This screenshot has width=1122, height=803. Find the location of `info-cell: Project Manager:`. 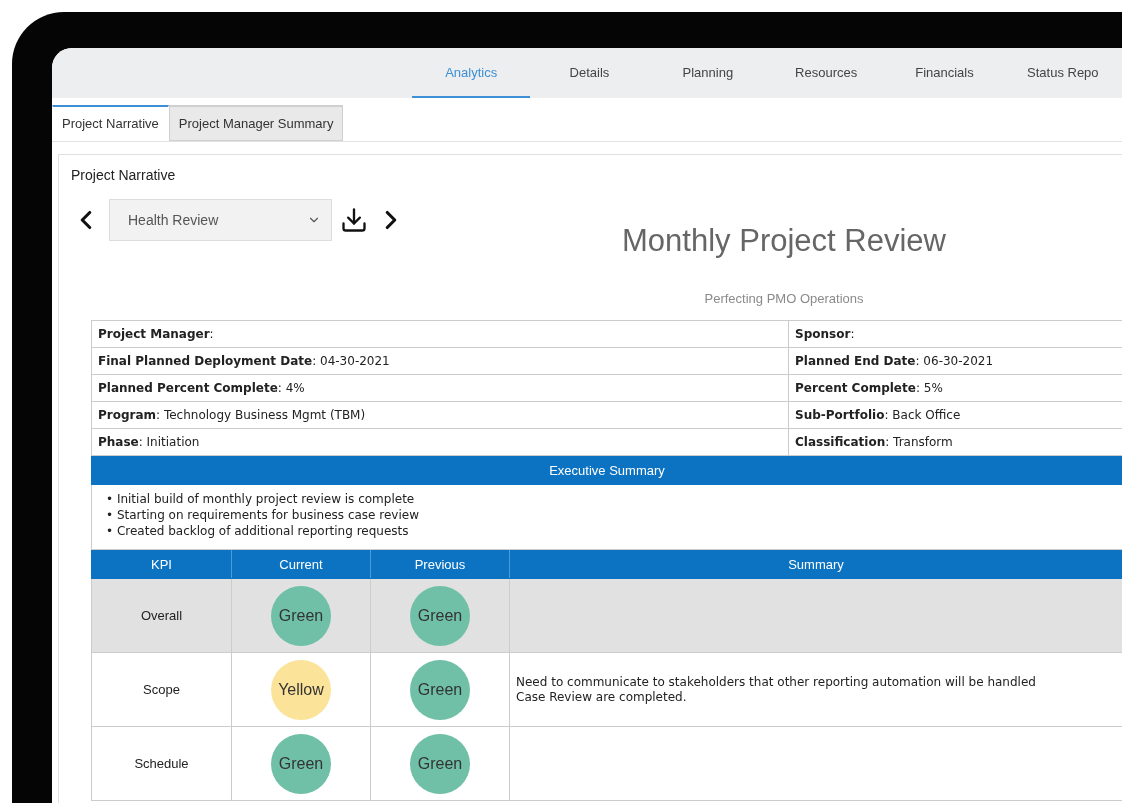

info-cell: Project Manager: is located at coordinates (440, 334).